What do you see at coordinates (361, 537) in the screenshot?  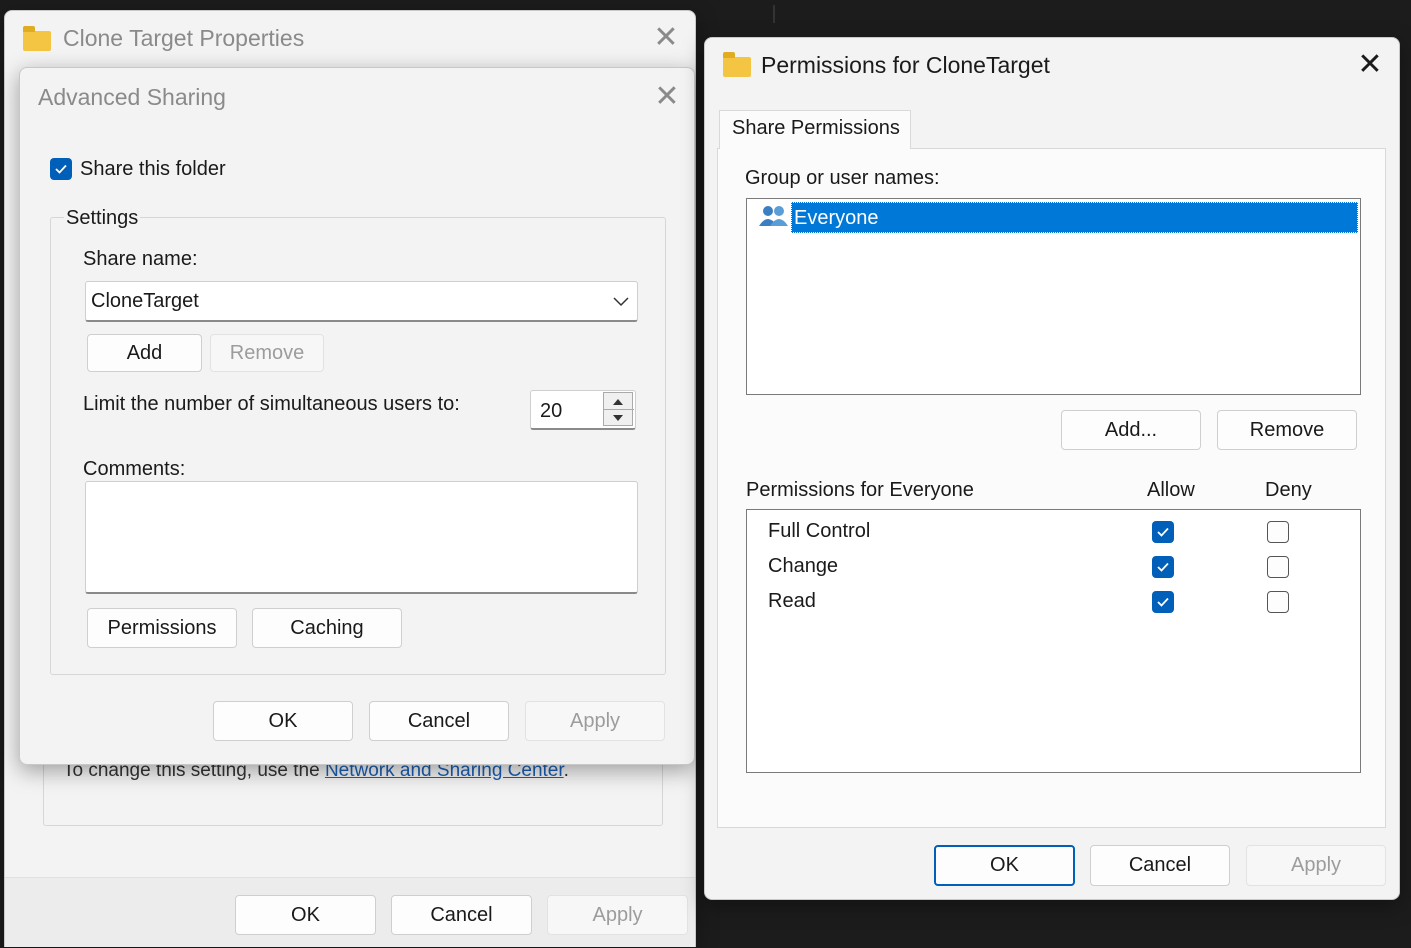 I see `comments-textarea` at bounding box center [361, 537].